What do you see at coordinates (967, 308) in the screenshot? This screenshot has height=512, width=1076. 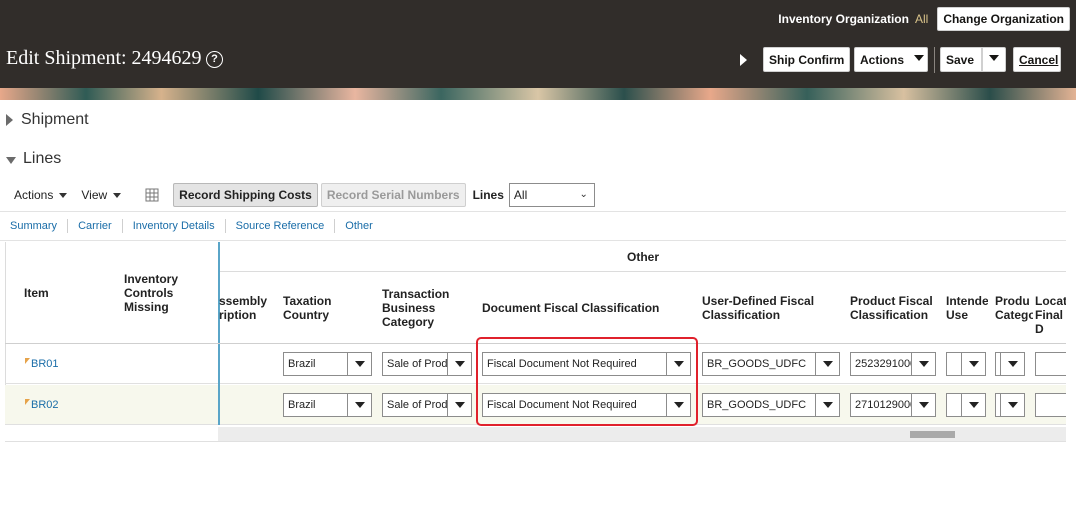 I see `column-header-intended-use: Intende Use` at bounding box center [967, 308].